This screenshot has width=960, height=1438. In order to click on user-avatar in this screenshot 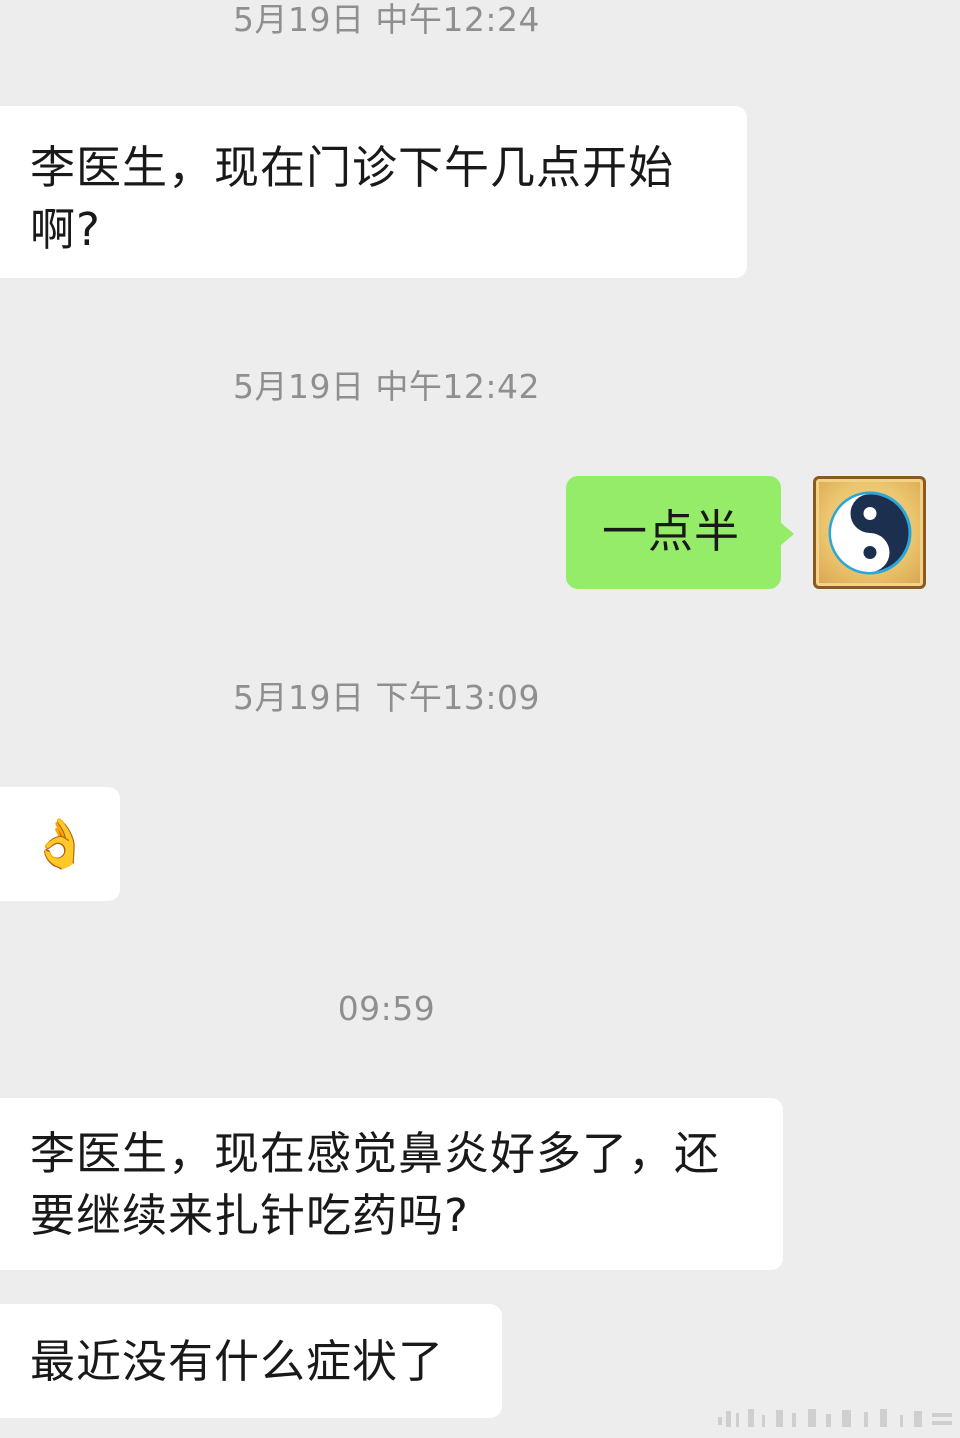, I will do `click(869, 532)`.